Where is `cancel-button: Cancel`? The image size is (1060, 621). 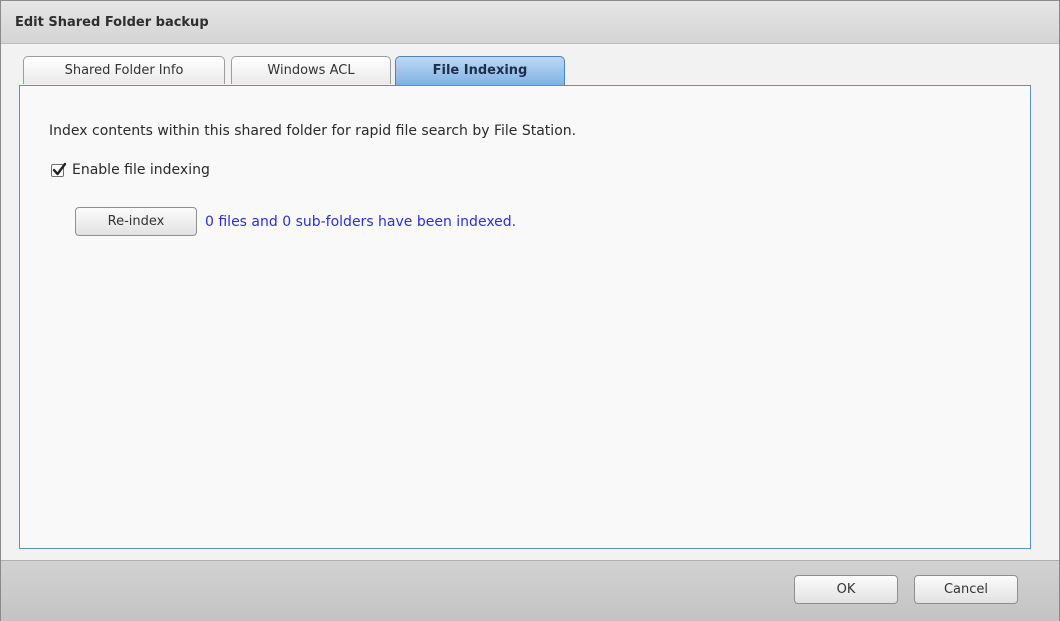
cancel-button: Cancel is located at coordinates (966, 589).